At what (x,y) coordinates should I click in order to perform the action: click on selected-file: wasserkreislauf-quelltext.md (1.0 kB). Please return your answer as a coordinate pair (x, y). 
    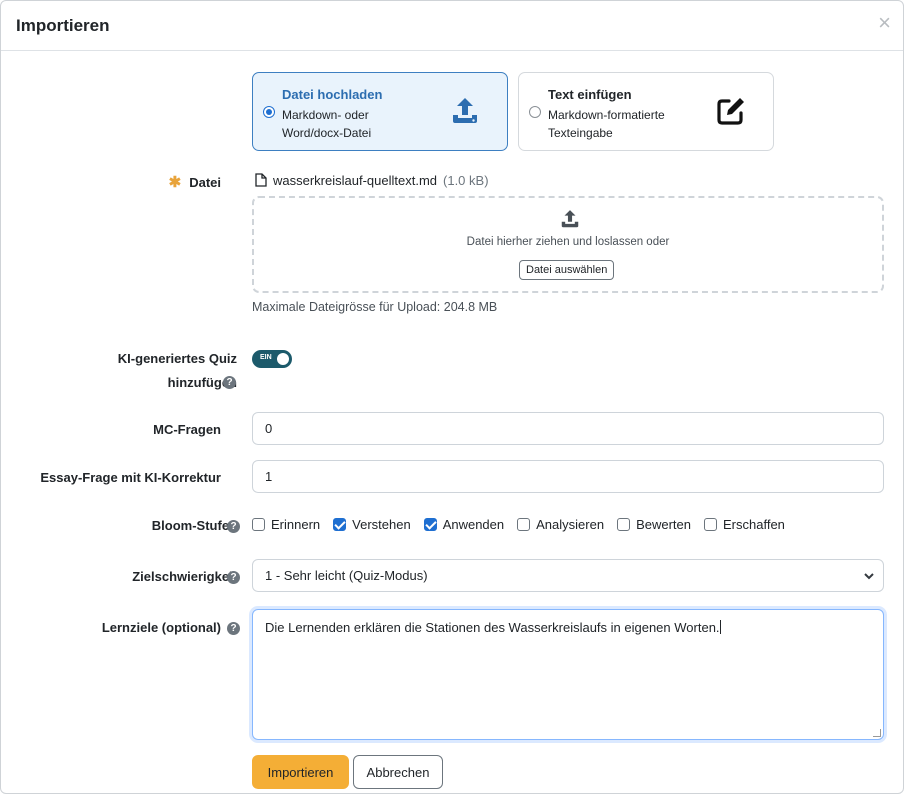
    Looking at the image, I should click on (372, 180).